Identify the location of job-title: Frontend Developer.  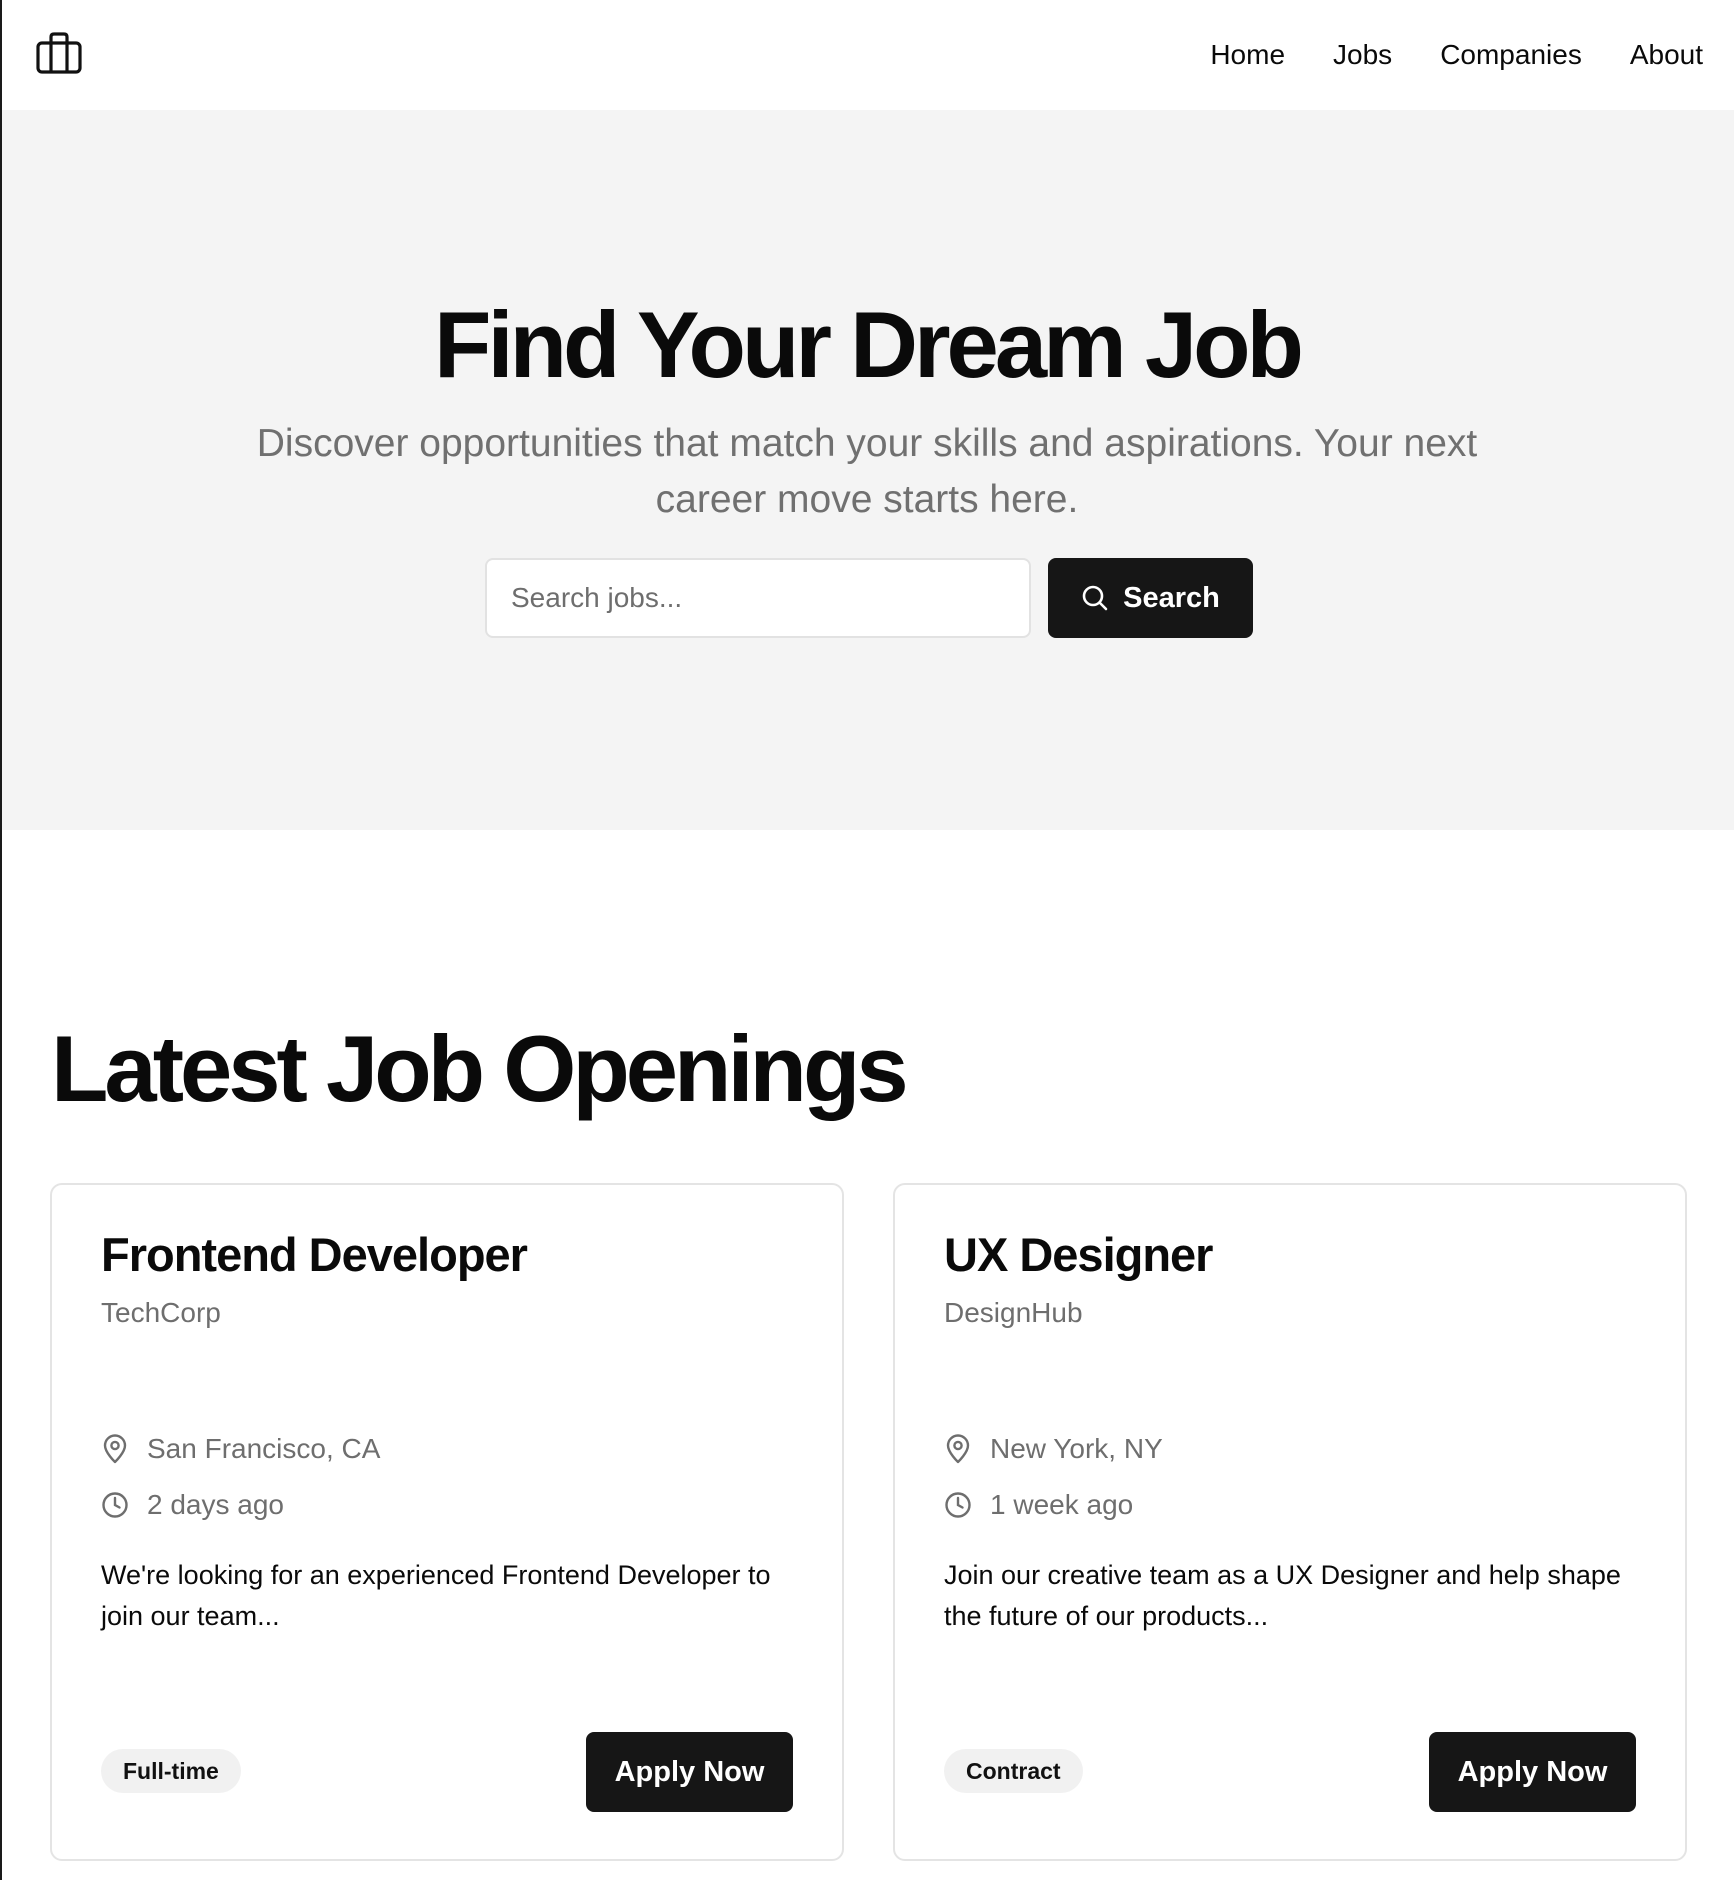
(314, 1254).